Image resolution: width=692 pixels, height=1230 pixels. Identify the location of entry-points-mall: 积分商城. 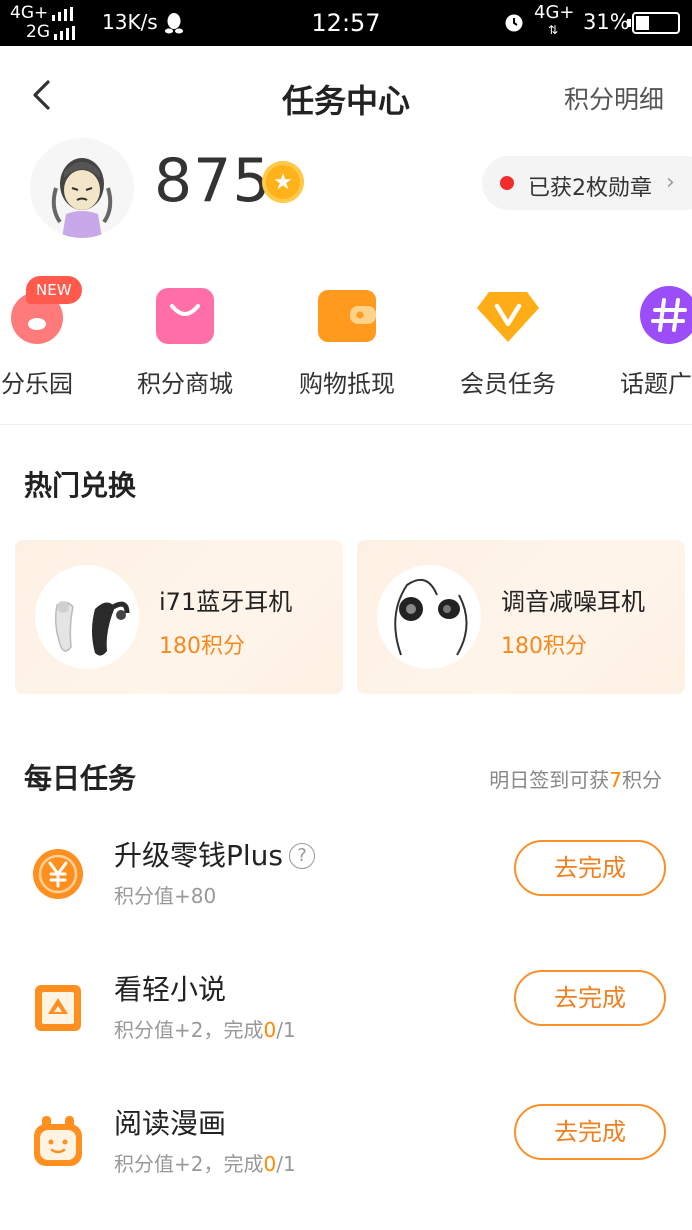
(185, 340).